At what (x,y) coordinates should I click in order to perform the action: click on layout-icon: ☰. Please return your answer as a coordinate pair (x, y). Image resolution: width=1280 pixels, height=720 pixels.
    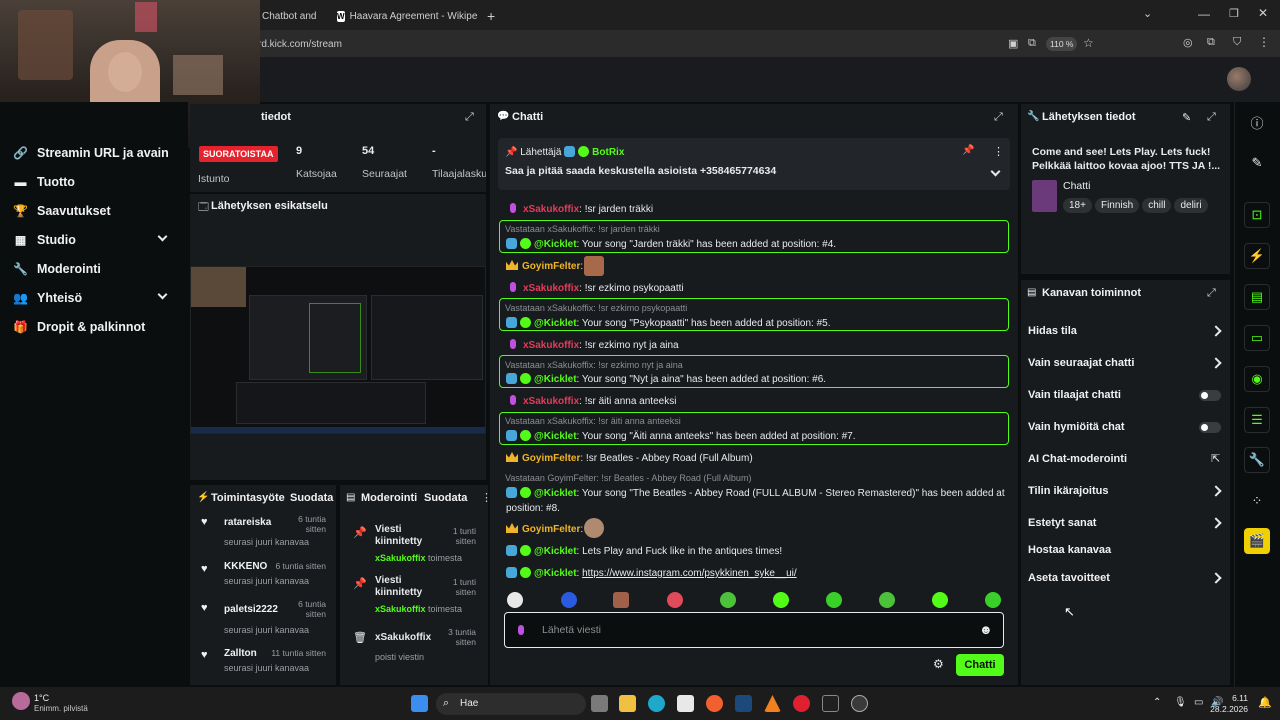
    Looking at the image, I should click on (1257, 420).